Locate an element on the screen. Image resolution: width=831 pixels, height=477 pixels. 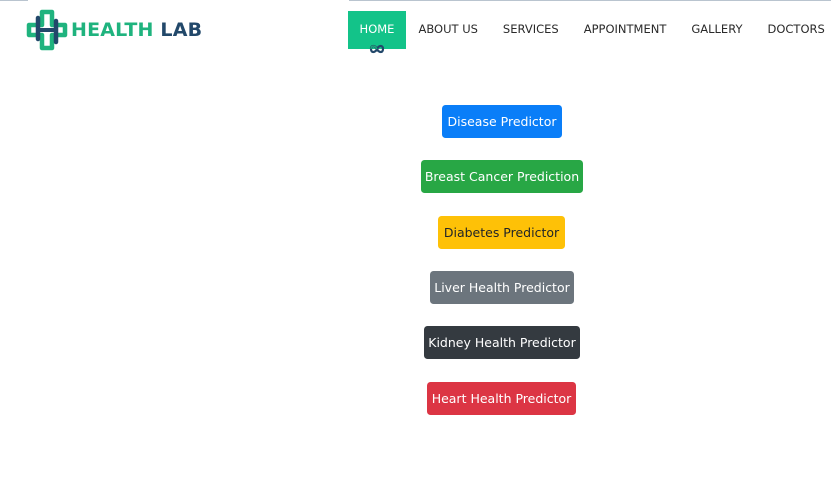
top-border-right is located at coordinates (590, 0).